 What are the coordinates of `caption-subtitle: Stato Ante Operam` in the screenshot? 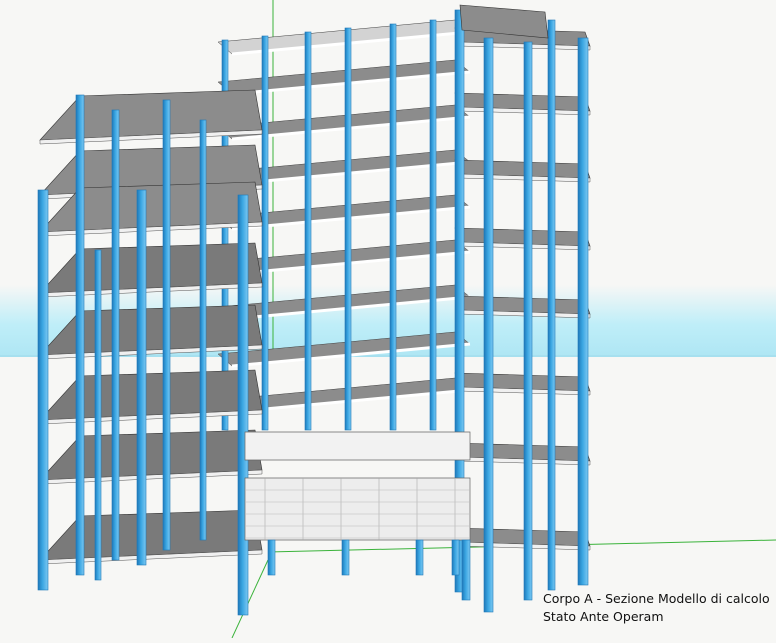 It's located at (603, 616).